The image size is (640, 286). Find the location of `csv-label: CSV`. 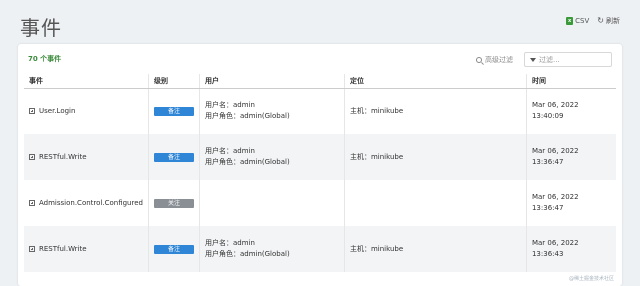

csv-label: CSV is located at coordinates (582, 21).